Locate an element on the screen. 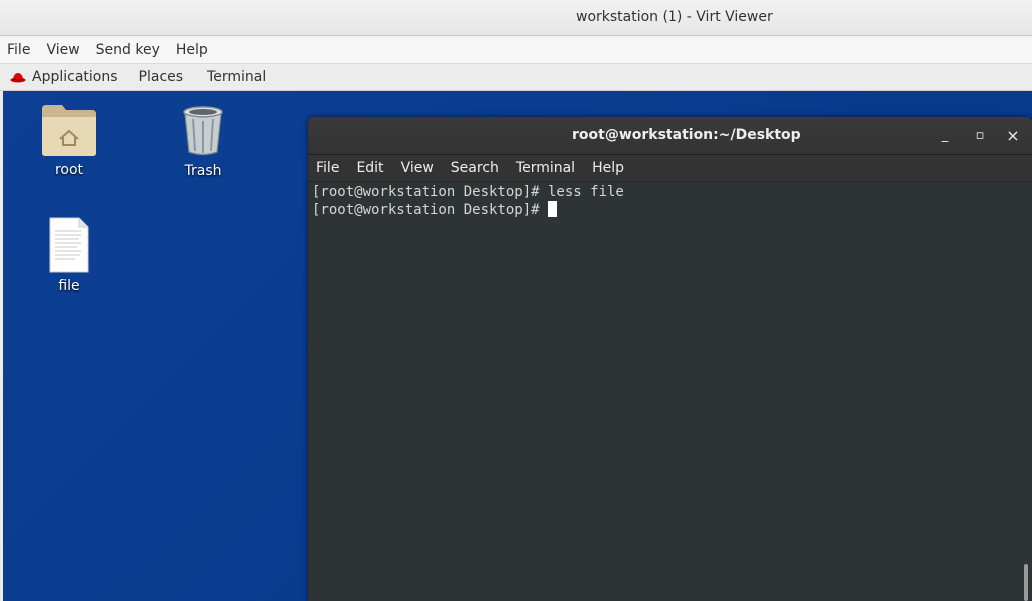 This screenshot has height=601, width=1032. desktop-icon-label: root is located at coordinates (69, 170).